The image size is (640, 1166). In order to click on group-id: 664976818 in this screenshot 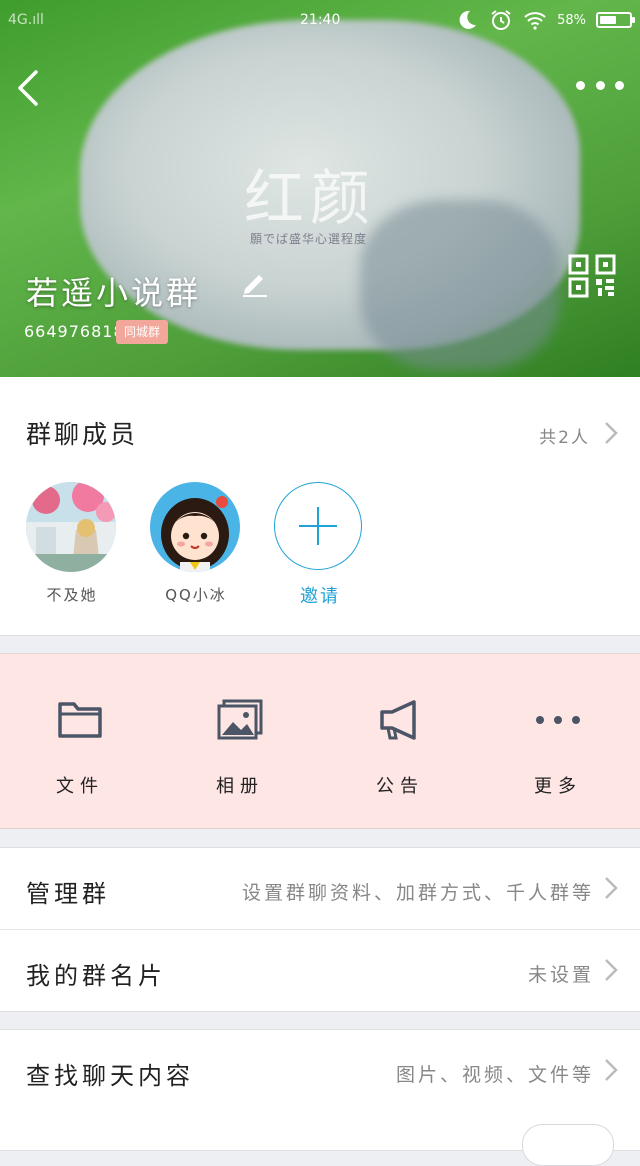, I will do `click(74, 331)`.